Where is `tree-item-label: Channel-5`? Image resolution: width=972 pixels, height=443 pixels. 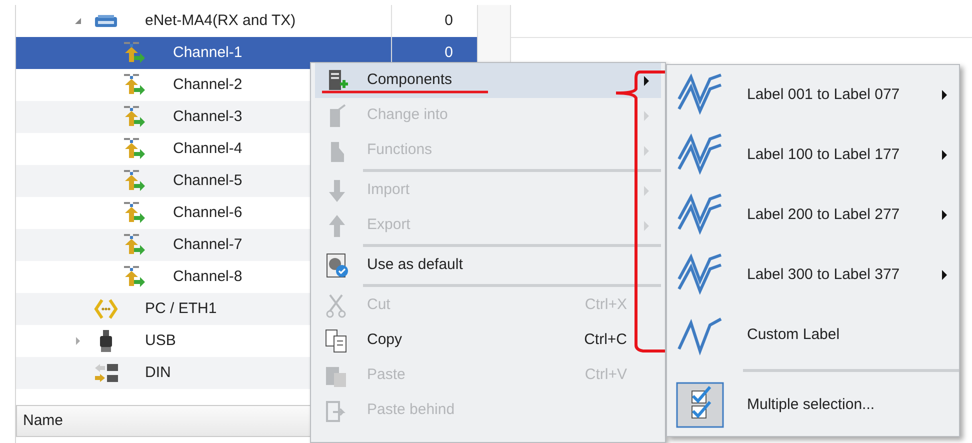 tree-item-label: Channel-5 is located at coordinates (207, 180).